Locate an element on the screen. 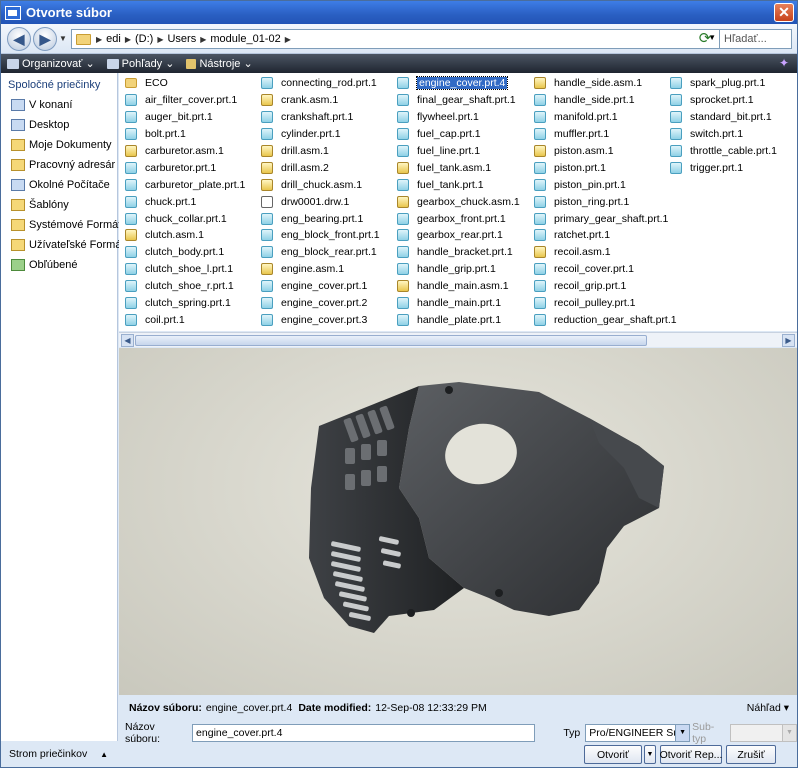  breadcrumb-item: module_01-02 is located at coordinates (245, 39).